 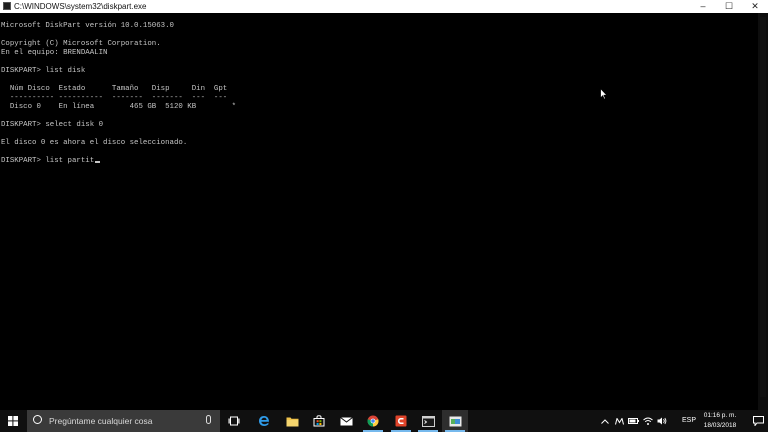 What do you see at coordinates (208, 419) in the screenshot?
I see `microphone-icon` at bounding box center [208, 419].